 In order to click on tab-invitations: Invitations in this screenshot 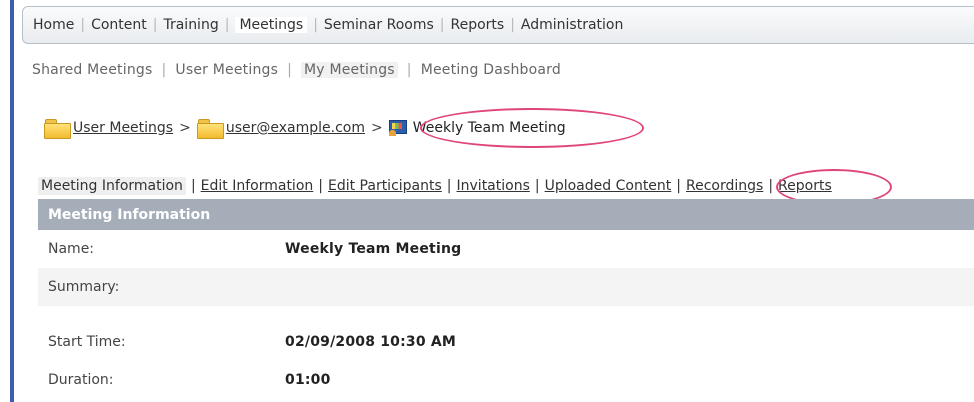, I will do `click(493, 186)`.